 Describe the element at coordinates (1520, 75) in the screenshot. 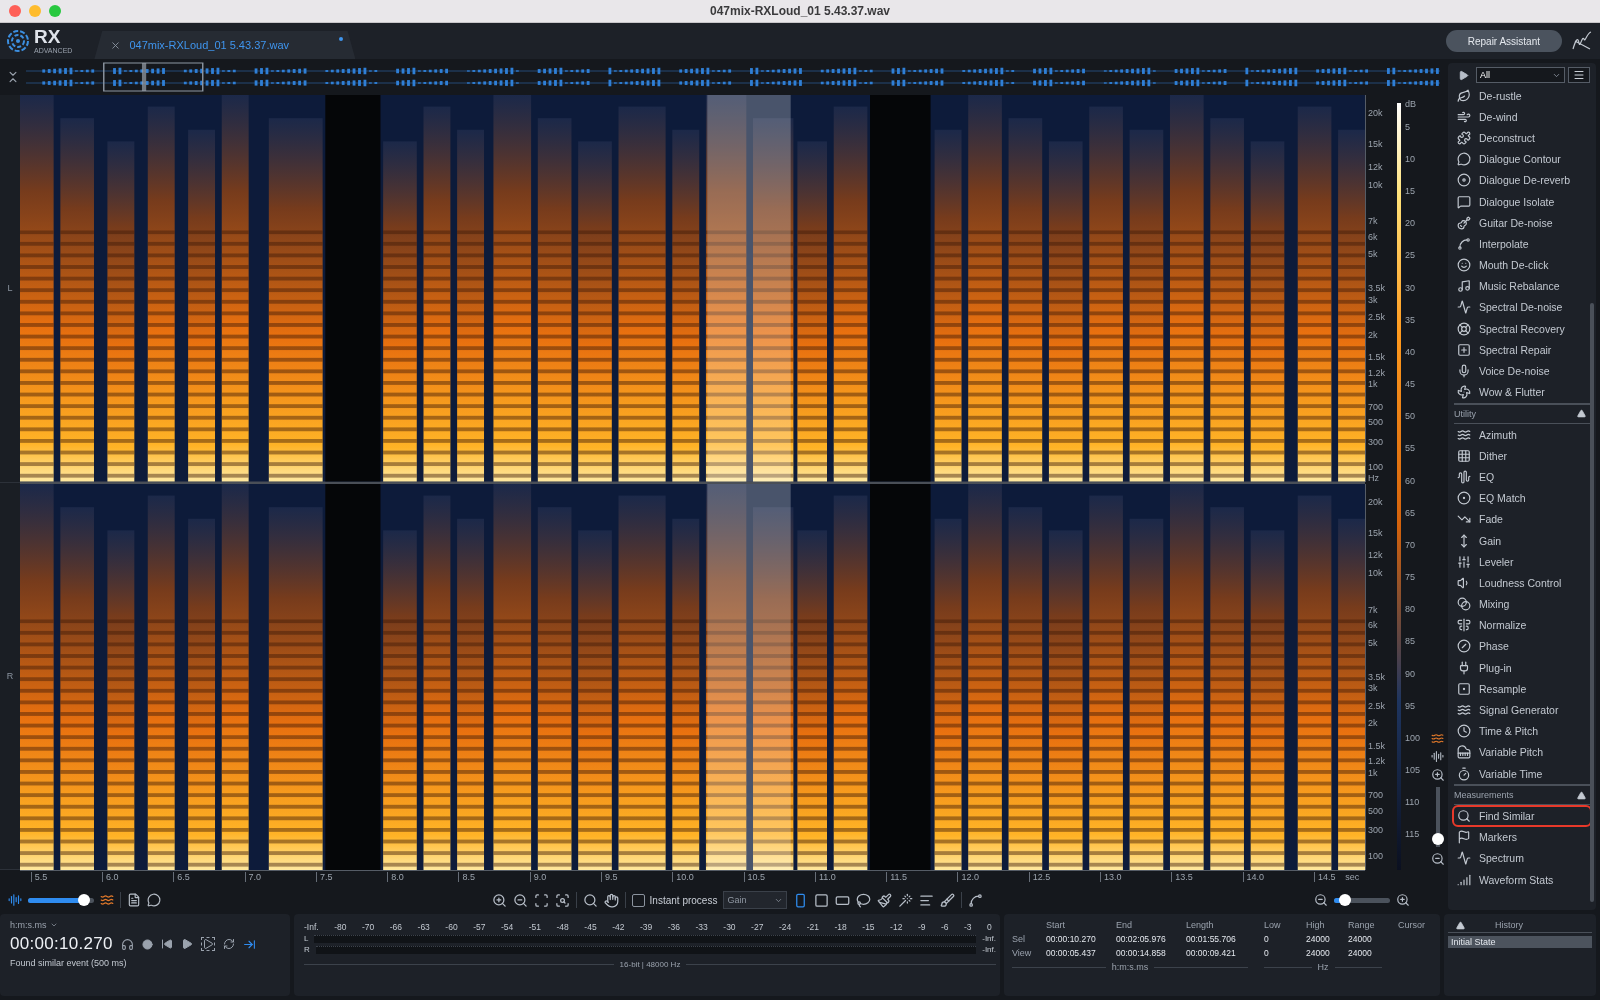

I see `module-filter-select: All` at that location.